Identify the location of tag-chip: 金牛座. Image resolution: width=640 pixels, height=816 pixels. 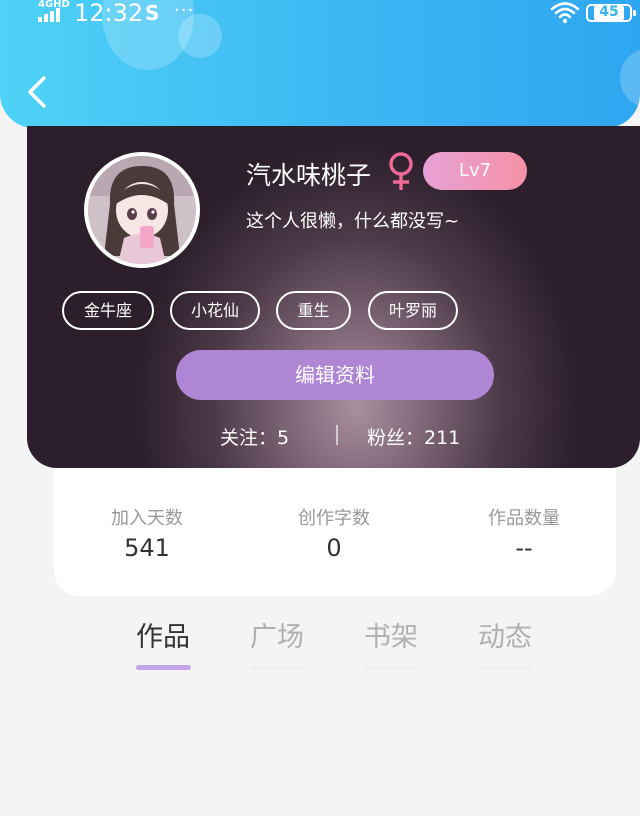
(108, 310).